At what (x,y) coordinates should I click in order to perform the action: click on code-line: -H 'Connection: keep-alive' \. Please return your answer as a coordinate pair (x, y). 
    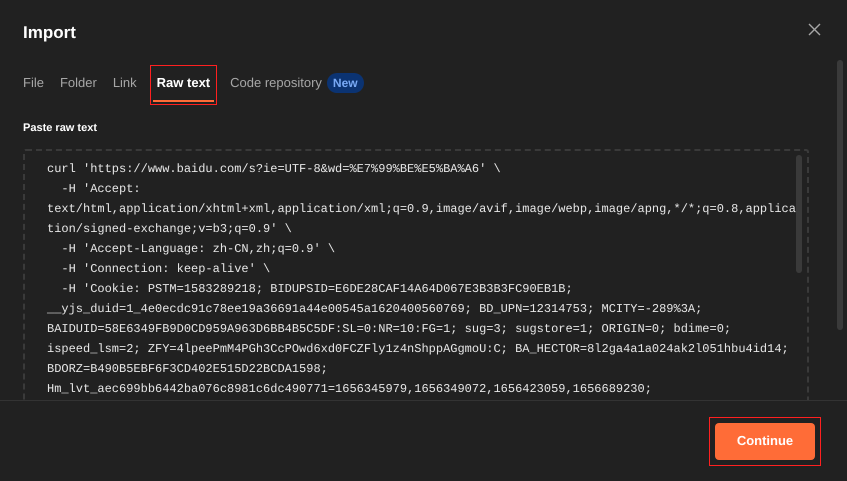
    Looking at the image, I should click on (165, 269).